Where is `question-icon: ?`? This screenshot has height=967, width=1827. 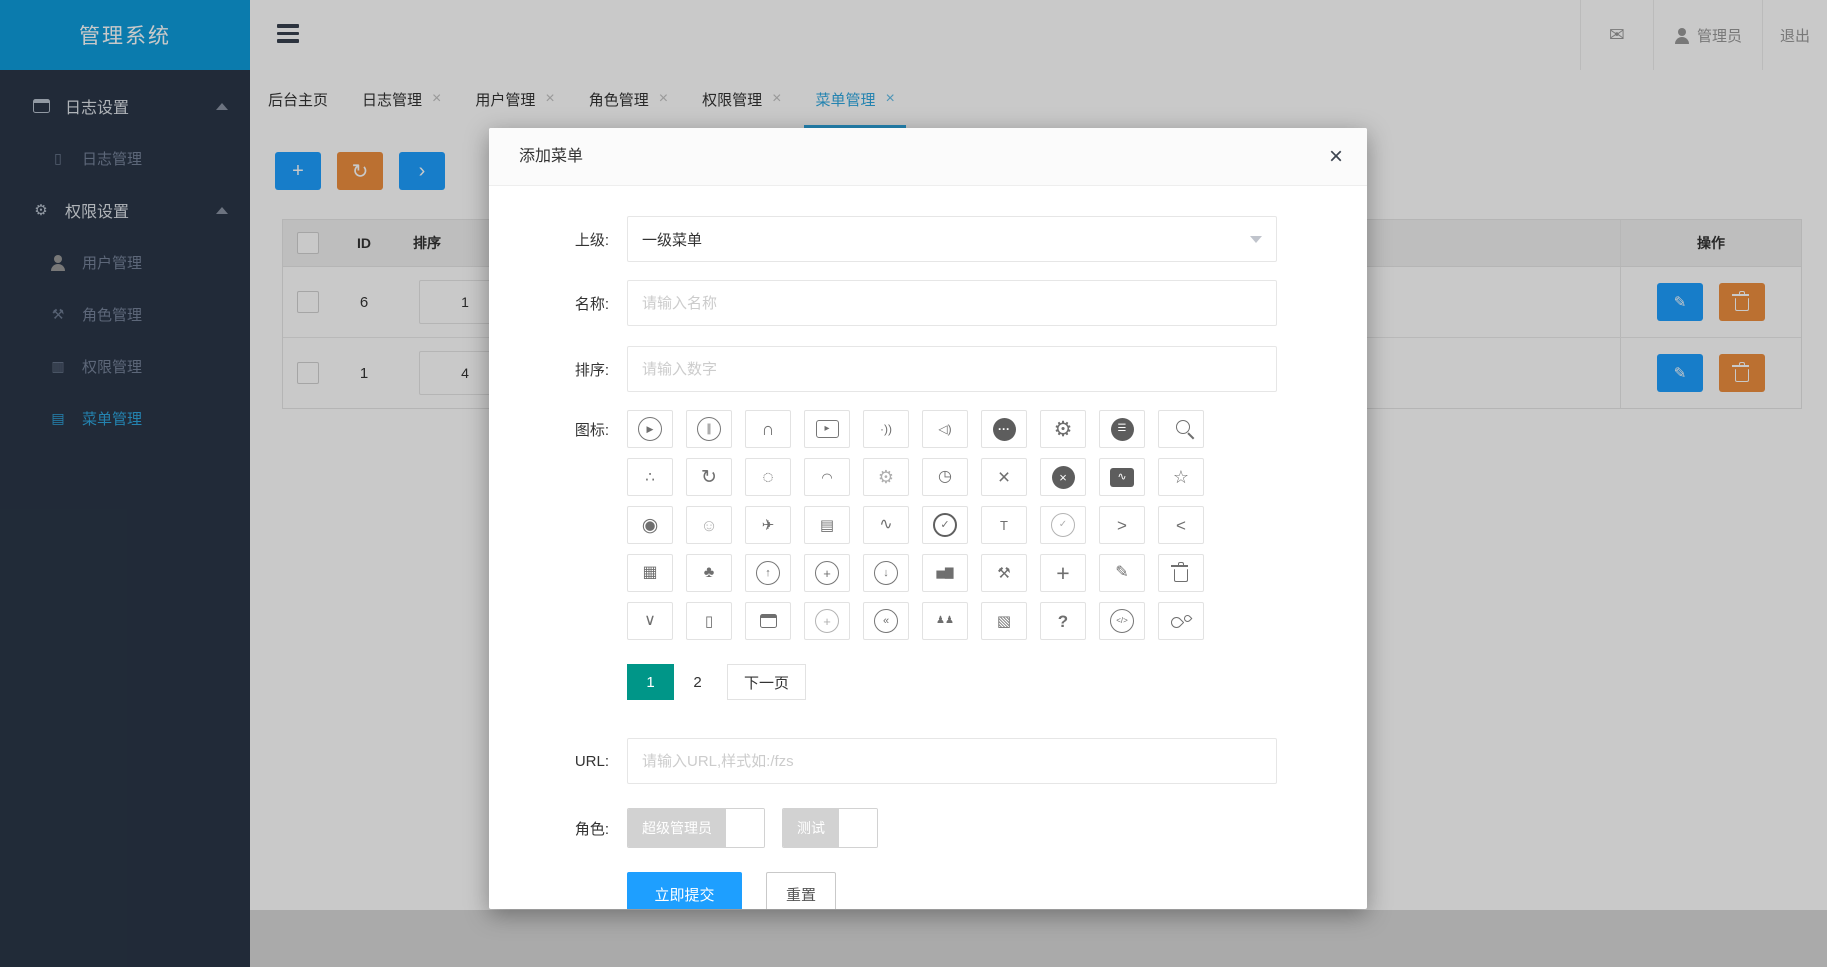
question-icon: ? is located at coordinates (1063, 621).